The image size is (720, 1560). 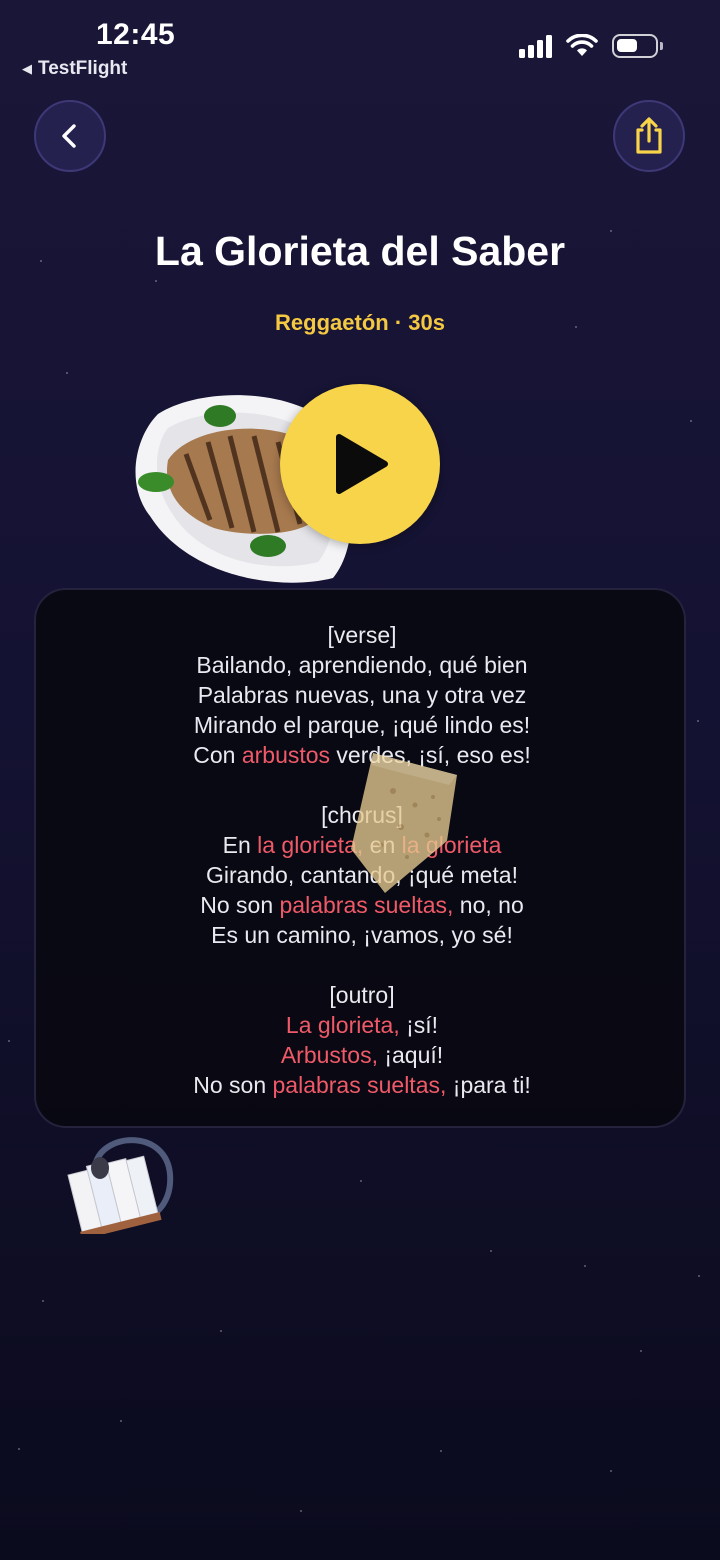 I want to click on play-icon, so click(x=362, y=464).